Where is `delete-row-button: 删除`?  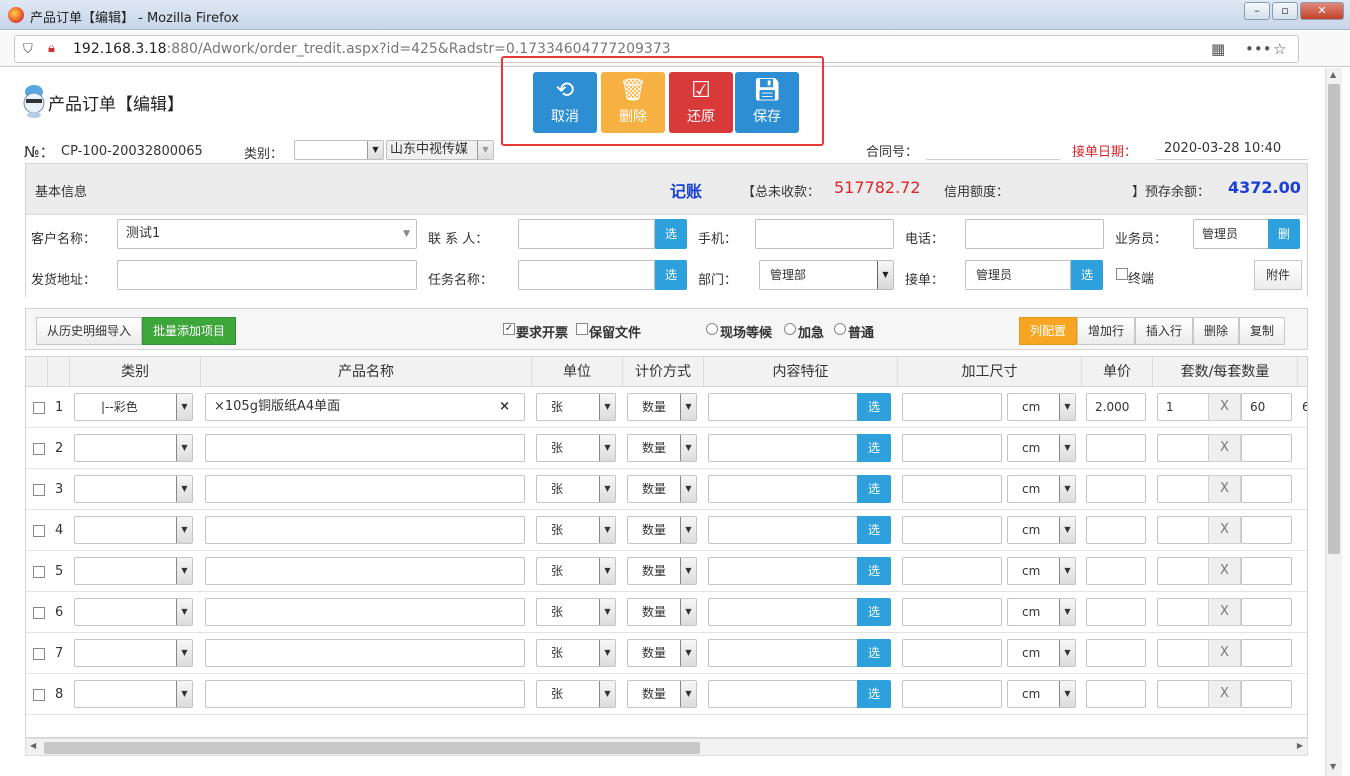
delete-row-button: 删除 is located at coordinates (1216, 331).